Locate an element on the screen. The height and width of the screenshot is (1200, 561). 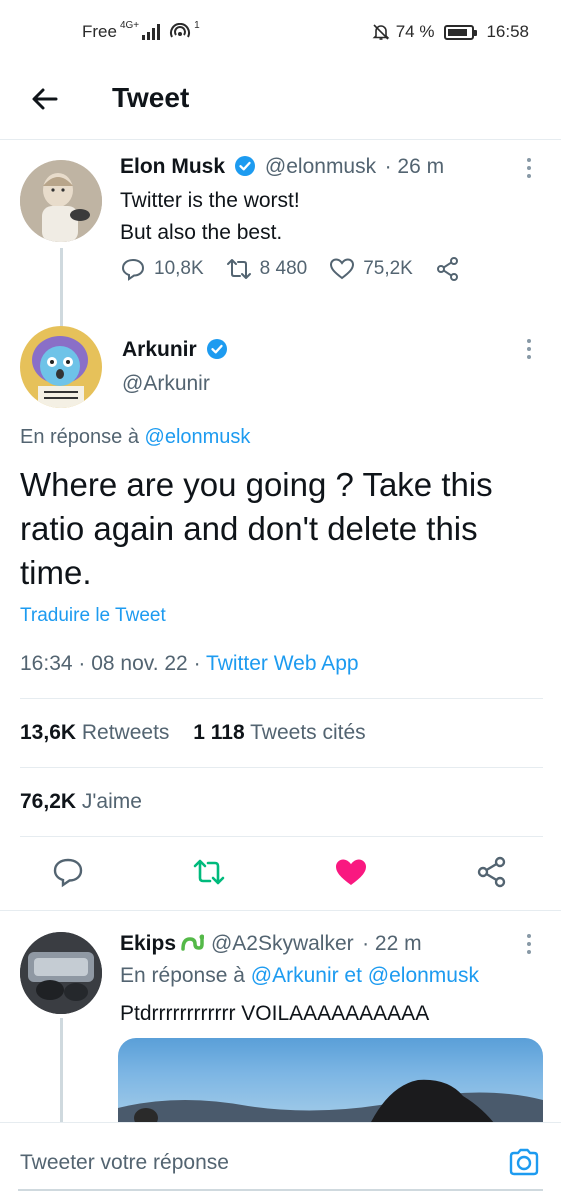
network-type: 4G+ is located at coordinates (129, 25).